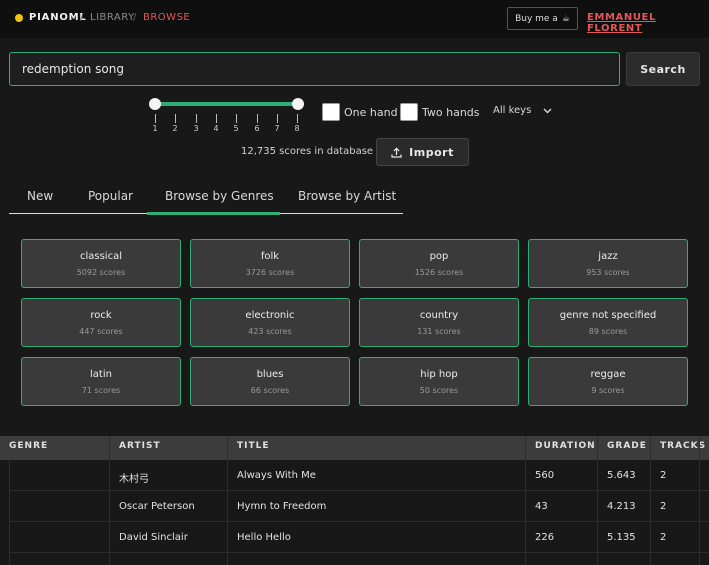 The height and width of the screenshot is (565, 709). Describe the element at coordinates (512, 110) in the screenshot. I see `keys-select-value: All keys` at that location.